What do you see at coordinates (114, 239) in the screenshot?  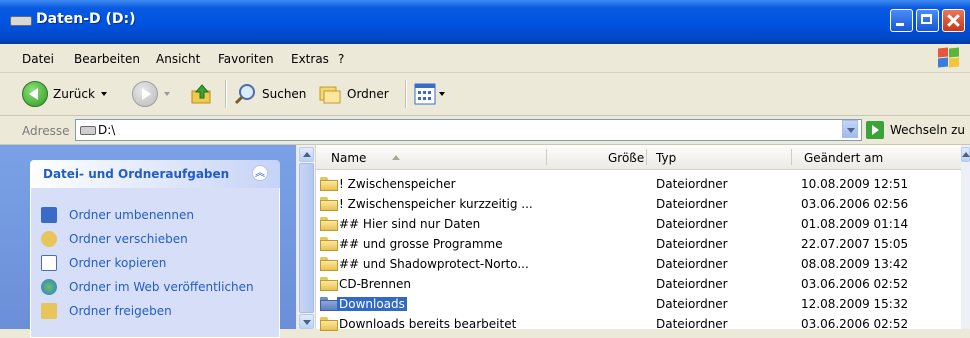 I see `task-move-folder: Ordner verschieben` at bounding box center [114, 239].